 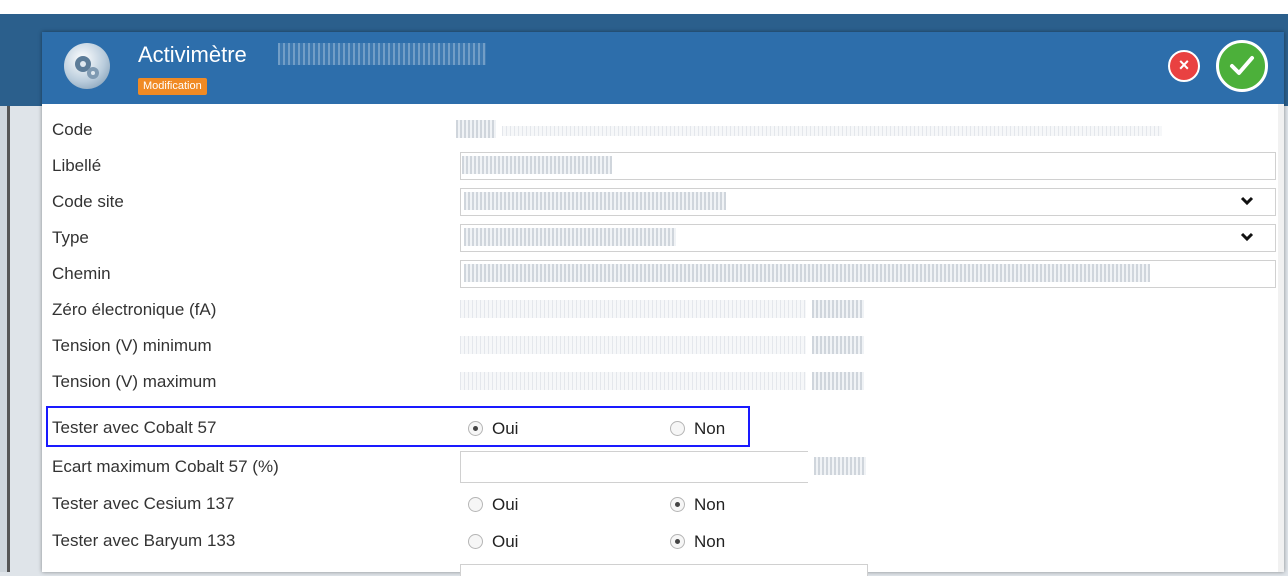 What do you see at coordinates (663, 543) in the screenshot?
I see `field-row-test-baryum: Tester avec Baryum 133 Oui Non` at bounding box center [663, 543].